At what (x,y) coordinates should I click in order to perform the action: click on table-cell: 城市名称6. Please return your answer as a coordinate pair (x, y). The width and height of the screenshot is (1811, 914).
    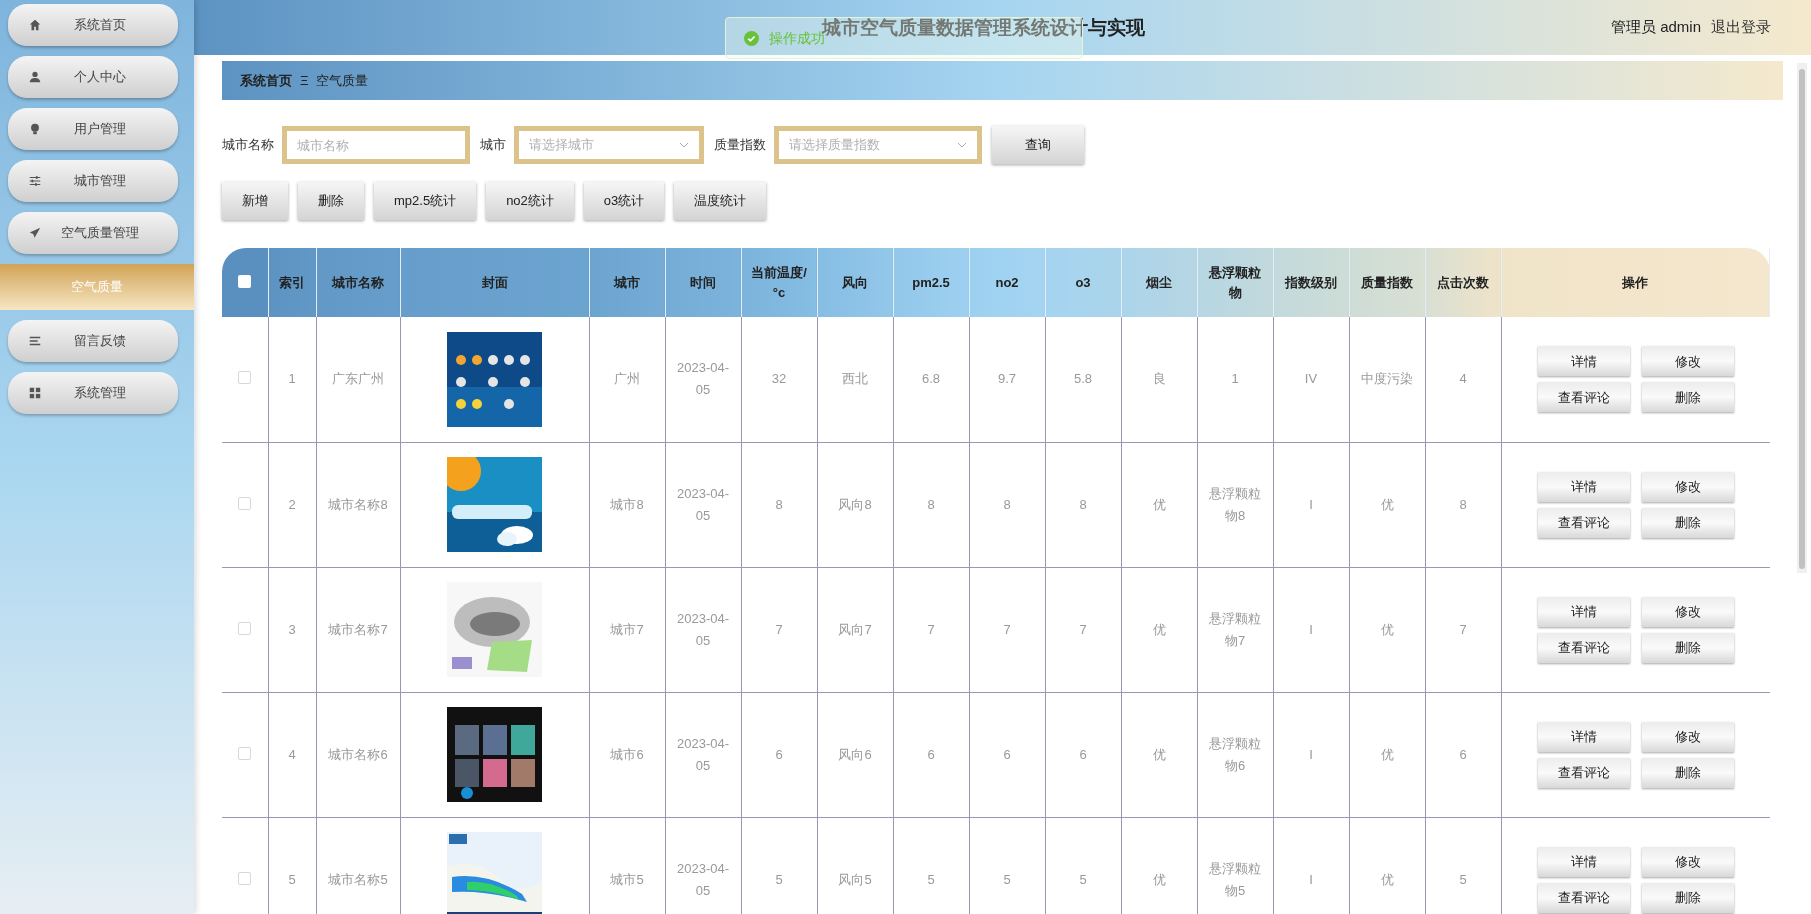
    Looking at the image, I should click on (358, 754).